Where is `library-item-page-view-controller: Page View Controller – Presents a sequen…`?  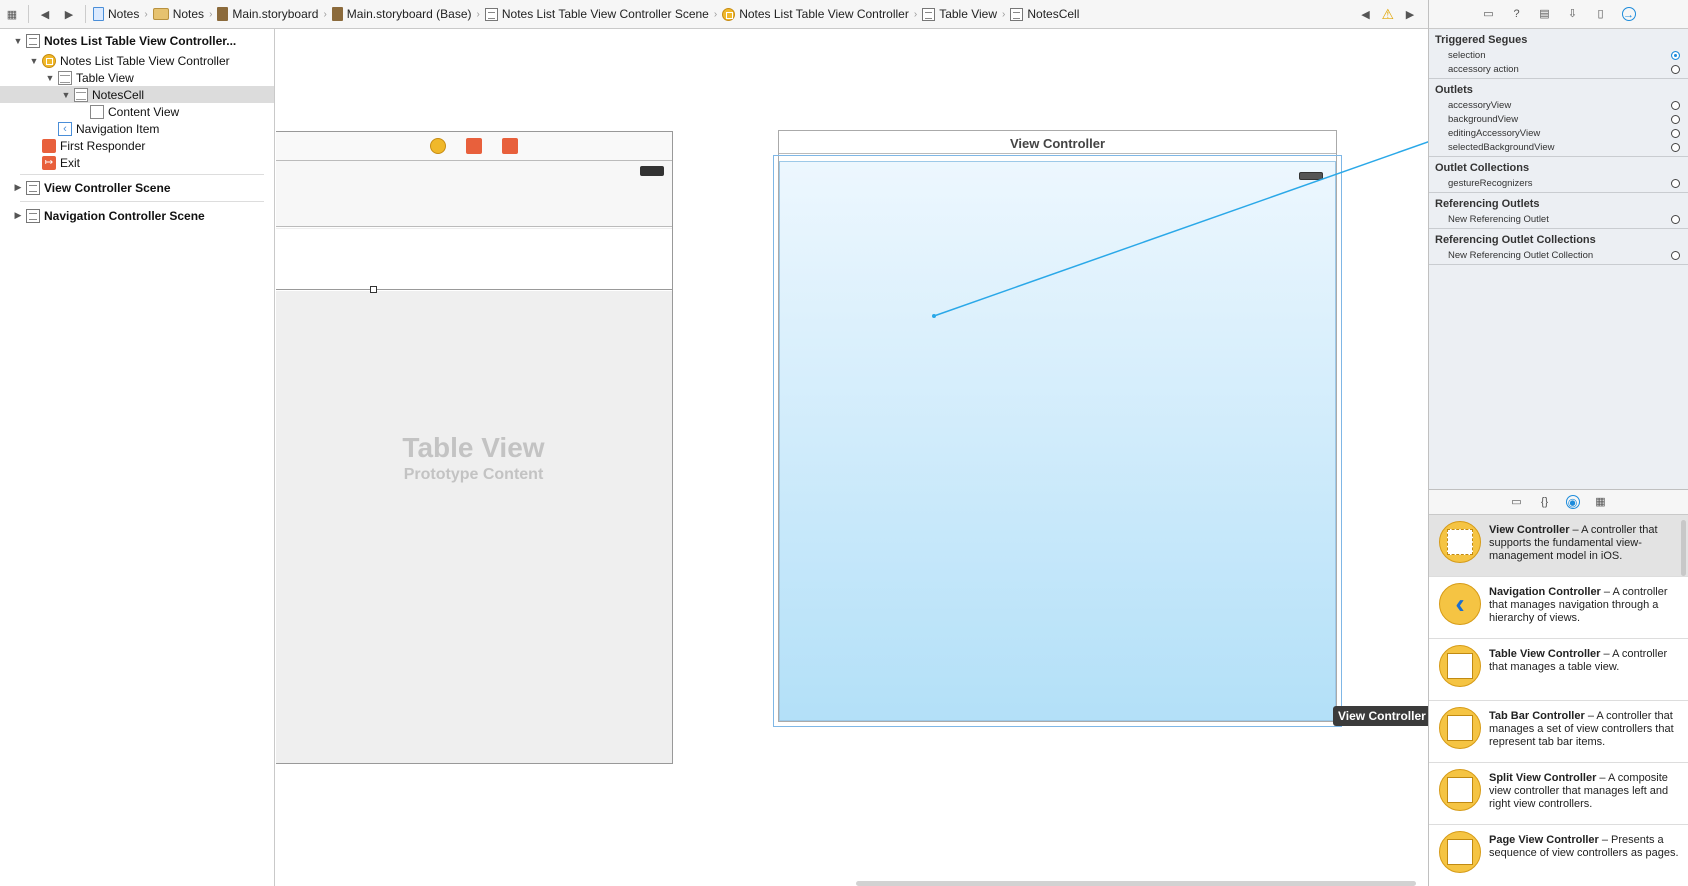
library-item-page-view-controller: Page View Controller – Presents a sequen… is located at coordinates (1558, 855).